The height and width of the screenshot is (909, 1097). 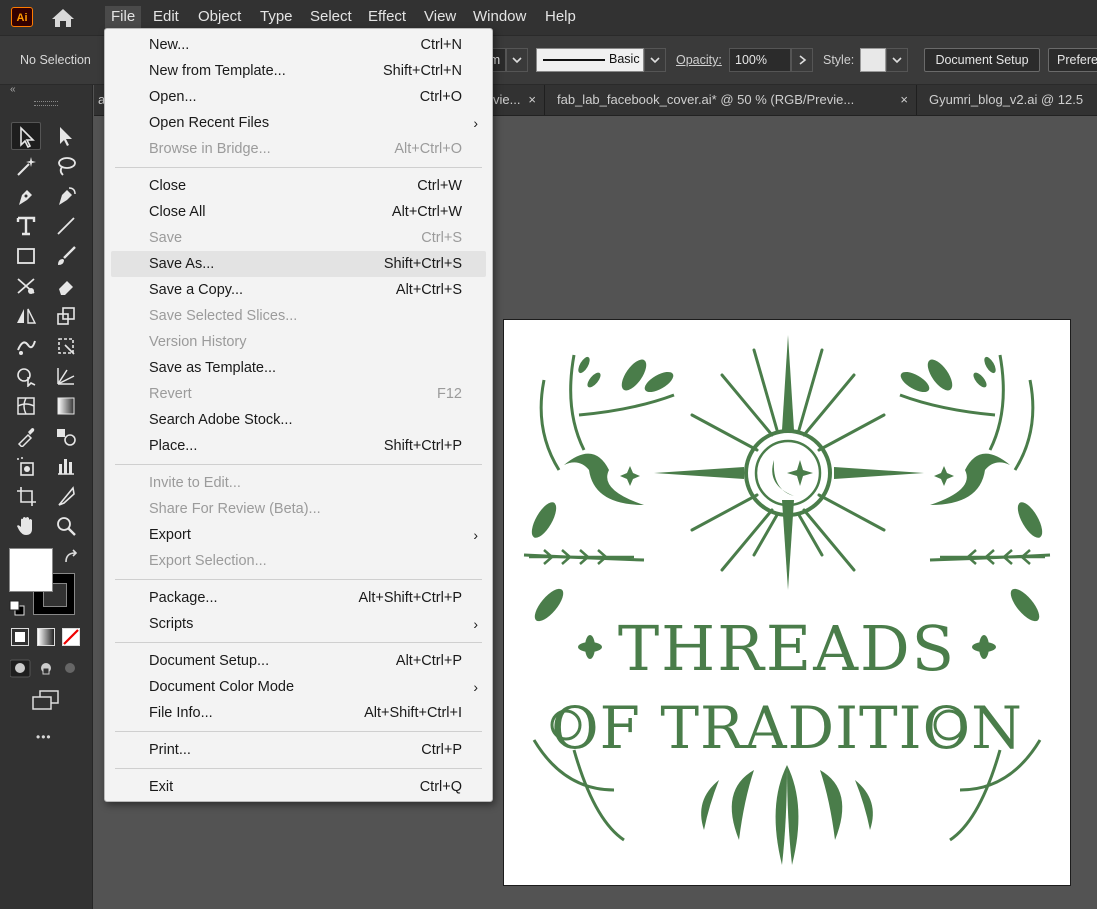 What do you see at coordinates (802, 60) in the screenshot?
I see `opacity-expand` at bounding box center [802, 60].